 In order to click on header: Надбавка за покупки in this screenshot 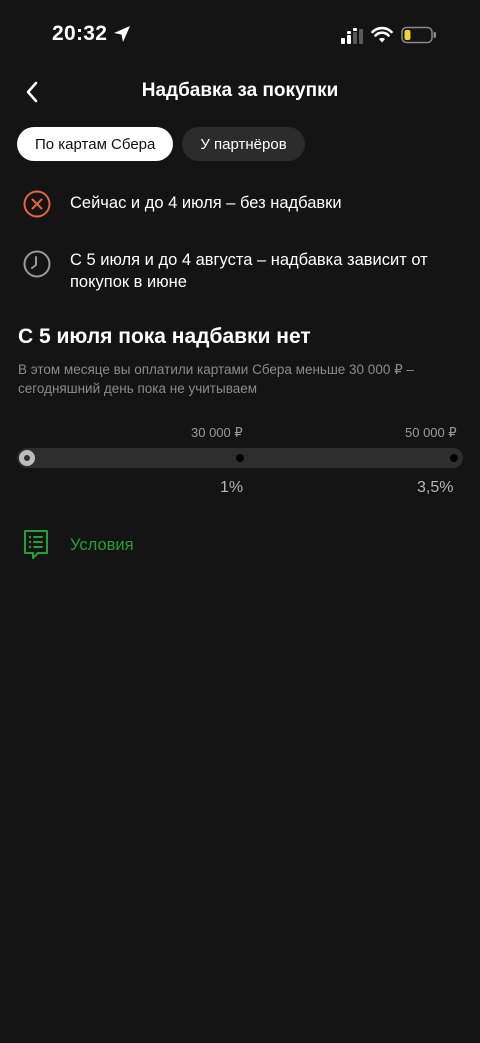, I will do `click(240, 92)`.